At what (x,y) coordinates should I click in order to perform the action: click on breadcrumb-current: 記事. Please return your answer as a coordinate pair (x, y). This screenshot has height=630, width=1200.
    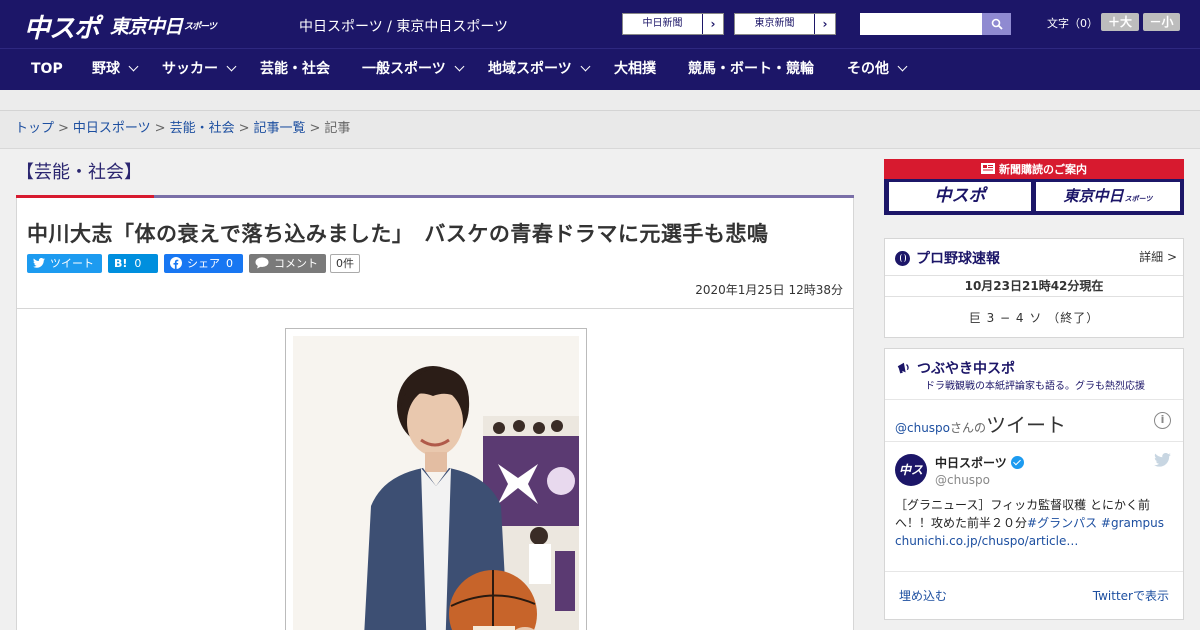
    Looking at the image, I should click on (337, 128).